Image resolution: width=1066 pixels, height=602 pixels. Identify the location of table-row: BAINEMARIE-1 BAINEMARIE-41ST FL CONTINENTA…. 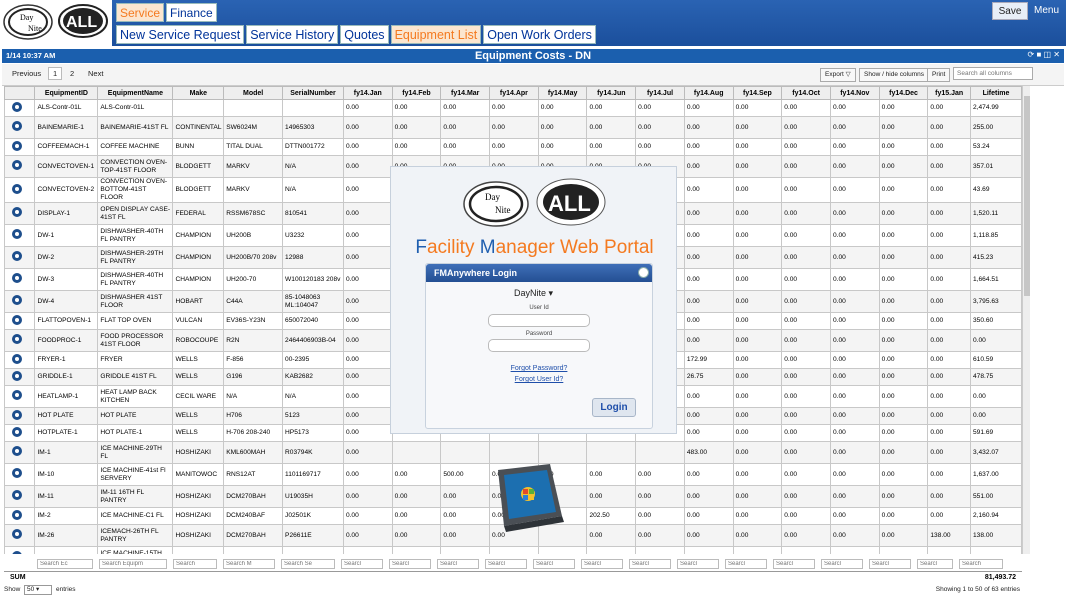
(513, 127).